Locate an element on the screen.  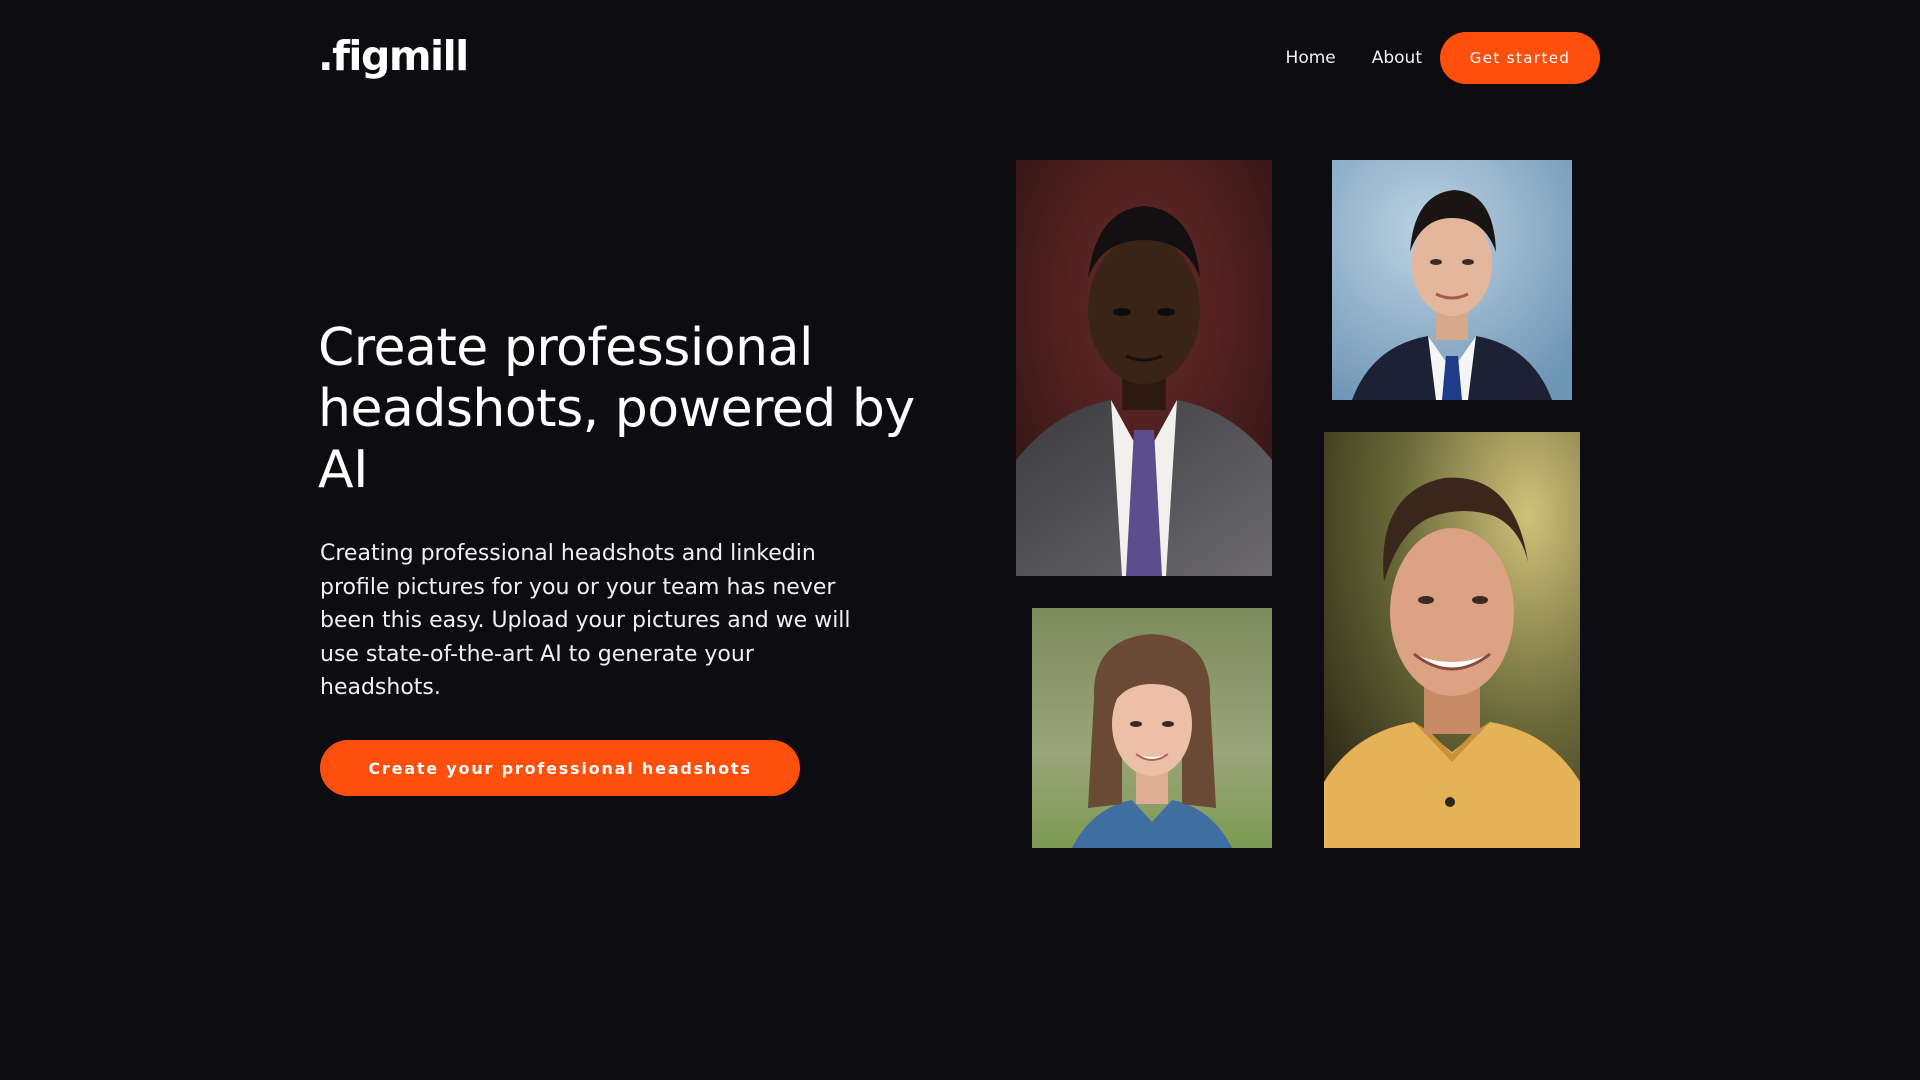
headshot-portrait-man-suit-purple-tie-icon is located at coordinates (1144, 368).